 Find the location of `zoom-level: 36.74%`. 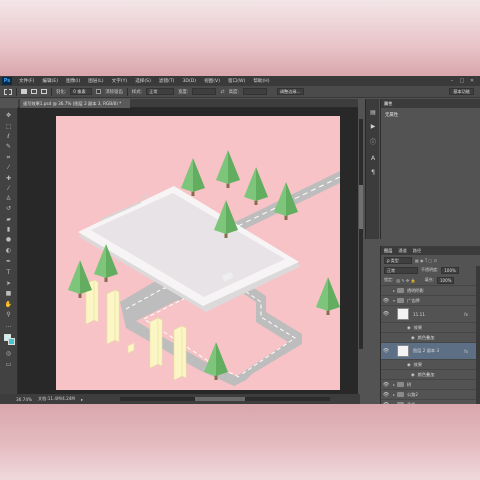

zoom-level: 36.74% is located at coordinates (24, 399).